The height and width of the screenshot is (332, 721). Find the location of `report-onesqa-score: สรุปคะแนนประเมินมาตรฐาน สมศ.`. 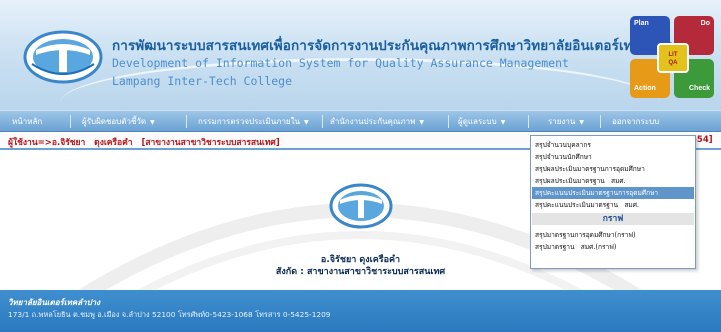

report-onesqa-score: สรุปคะแนนประเมินมาตรฐาน สมศ. is located at coordinates (613, 205).